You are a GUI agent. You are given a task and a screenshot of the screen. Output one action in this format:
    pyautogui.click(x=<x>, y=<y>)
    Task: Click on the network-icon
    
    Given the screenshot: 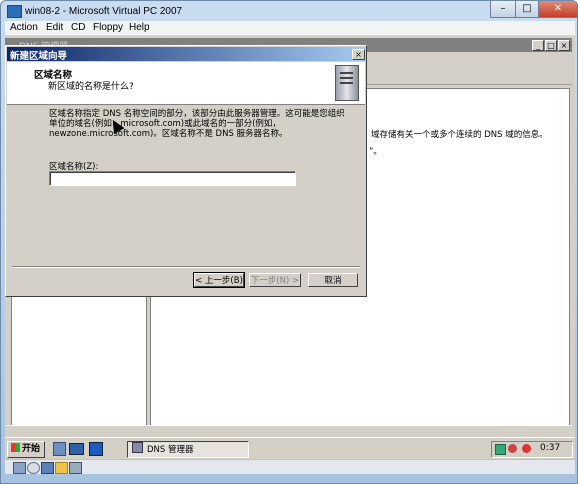 What is the action you would take?
    pyautogui.click(x=500, y=449)
    